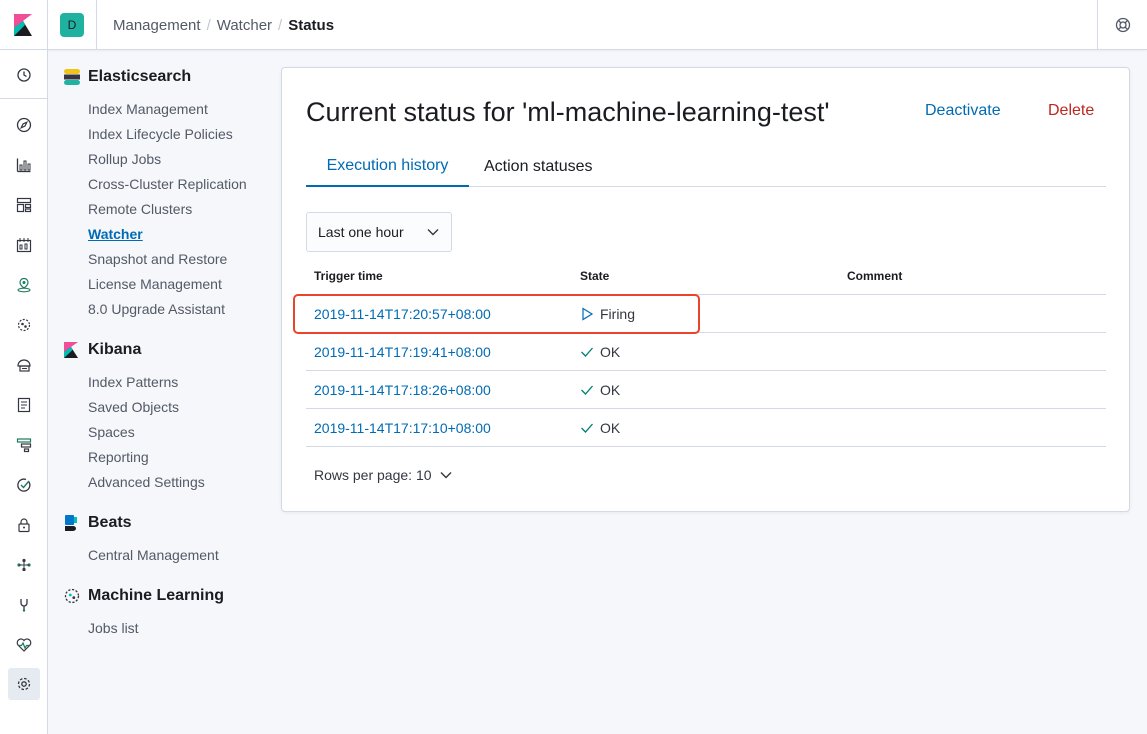 The width and height of the screenshot is (1147, 734). Describe the element at coordinates (113, 628) in the screenshot. I see `nav-jobs-list: Jobs list` at that location.